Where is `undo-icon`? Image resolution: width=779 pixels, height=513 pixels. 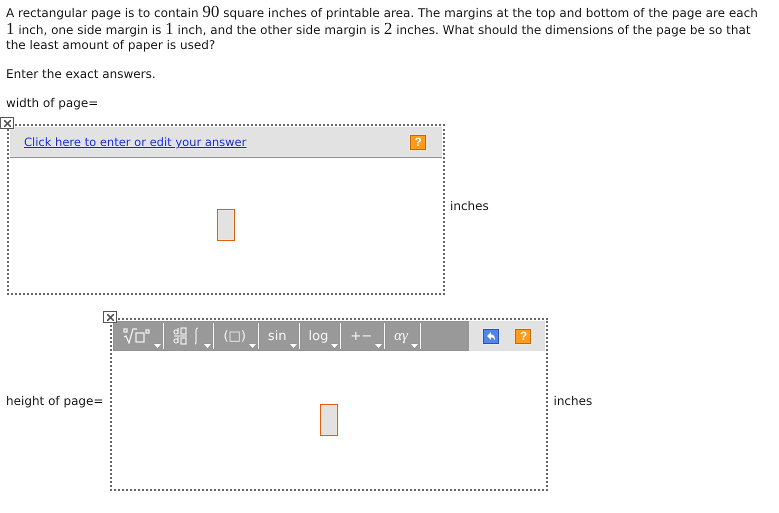
undo-icon is located at coordinates (491, 336).